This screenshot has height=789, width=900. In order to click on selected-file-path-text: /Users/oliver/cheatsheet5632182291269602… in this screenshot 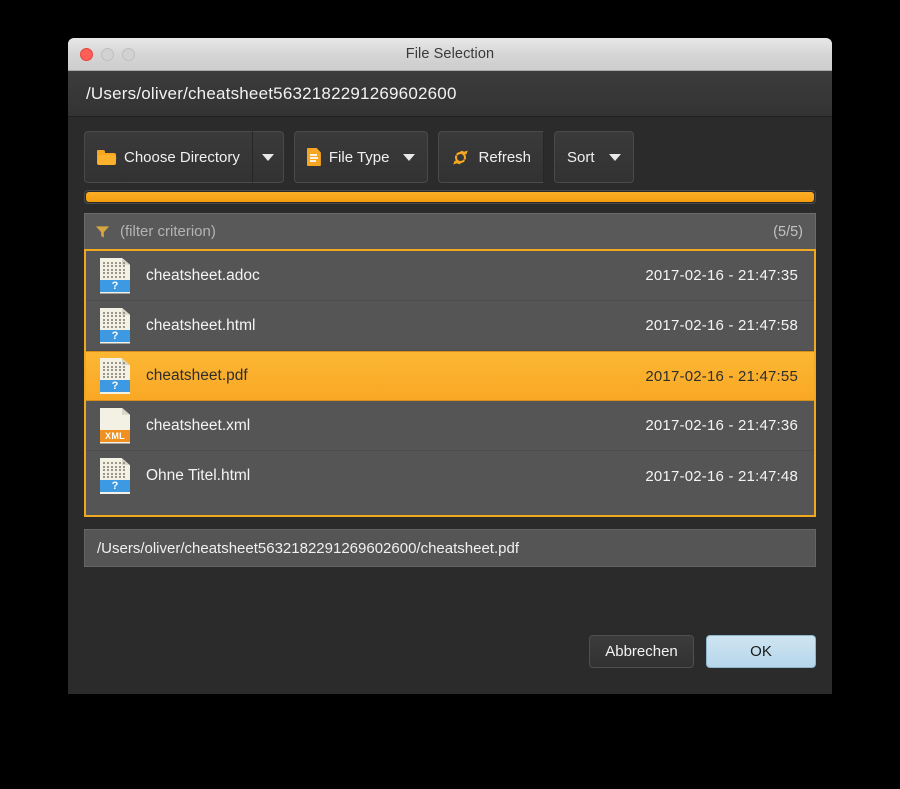, I will do `click(308, 548)`.